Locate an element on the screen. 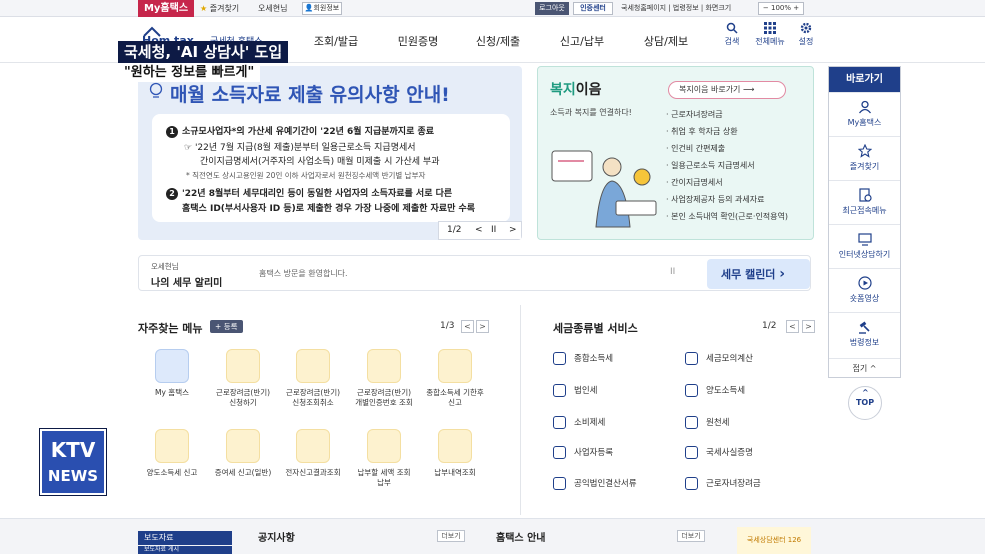  banner-title: 매월 소득자료 제출 유의사항 안내! is located at coordinates (310, 95).